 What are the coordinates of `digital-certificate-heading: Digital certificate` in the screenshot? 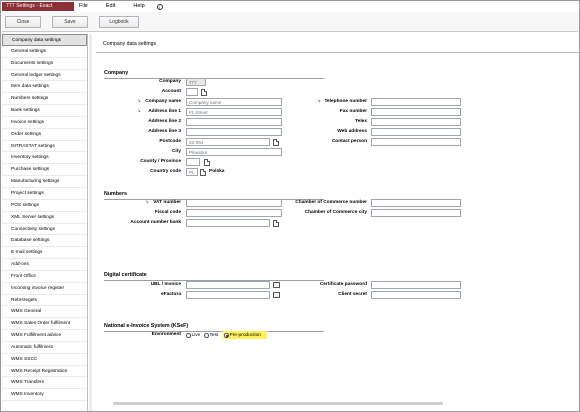 It's located at (125, 275).